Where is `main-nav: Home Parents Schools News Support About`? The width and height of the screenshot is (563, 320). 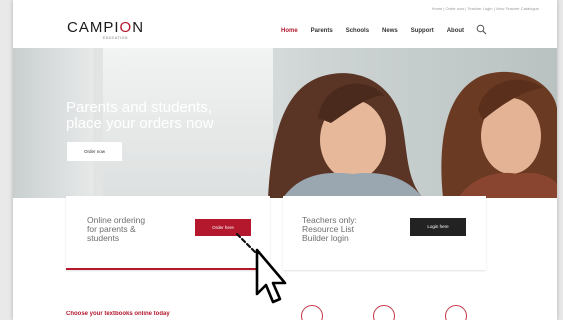
main-nav: Home Parents Schools News Support About is located at coordinates (379, 31).